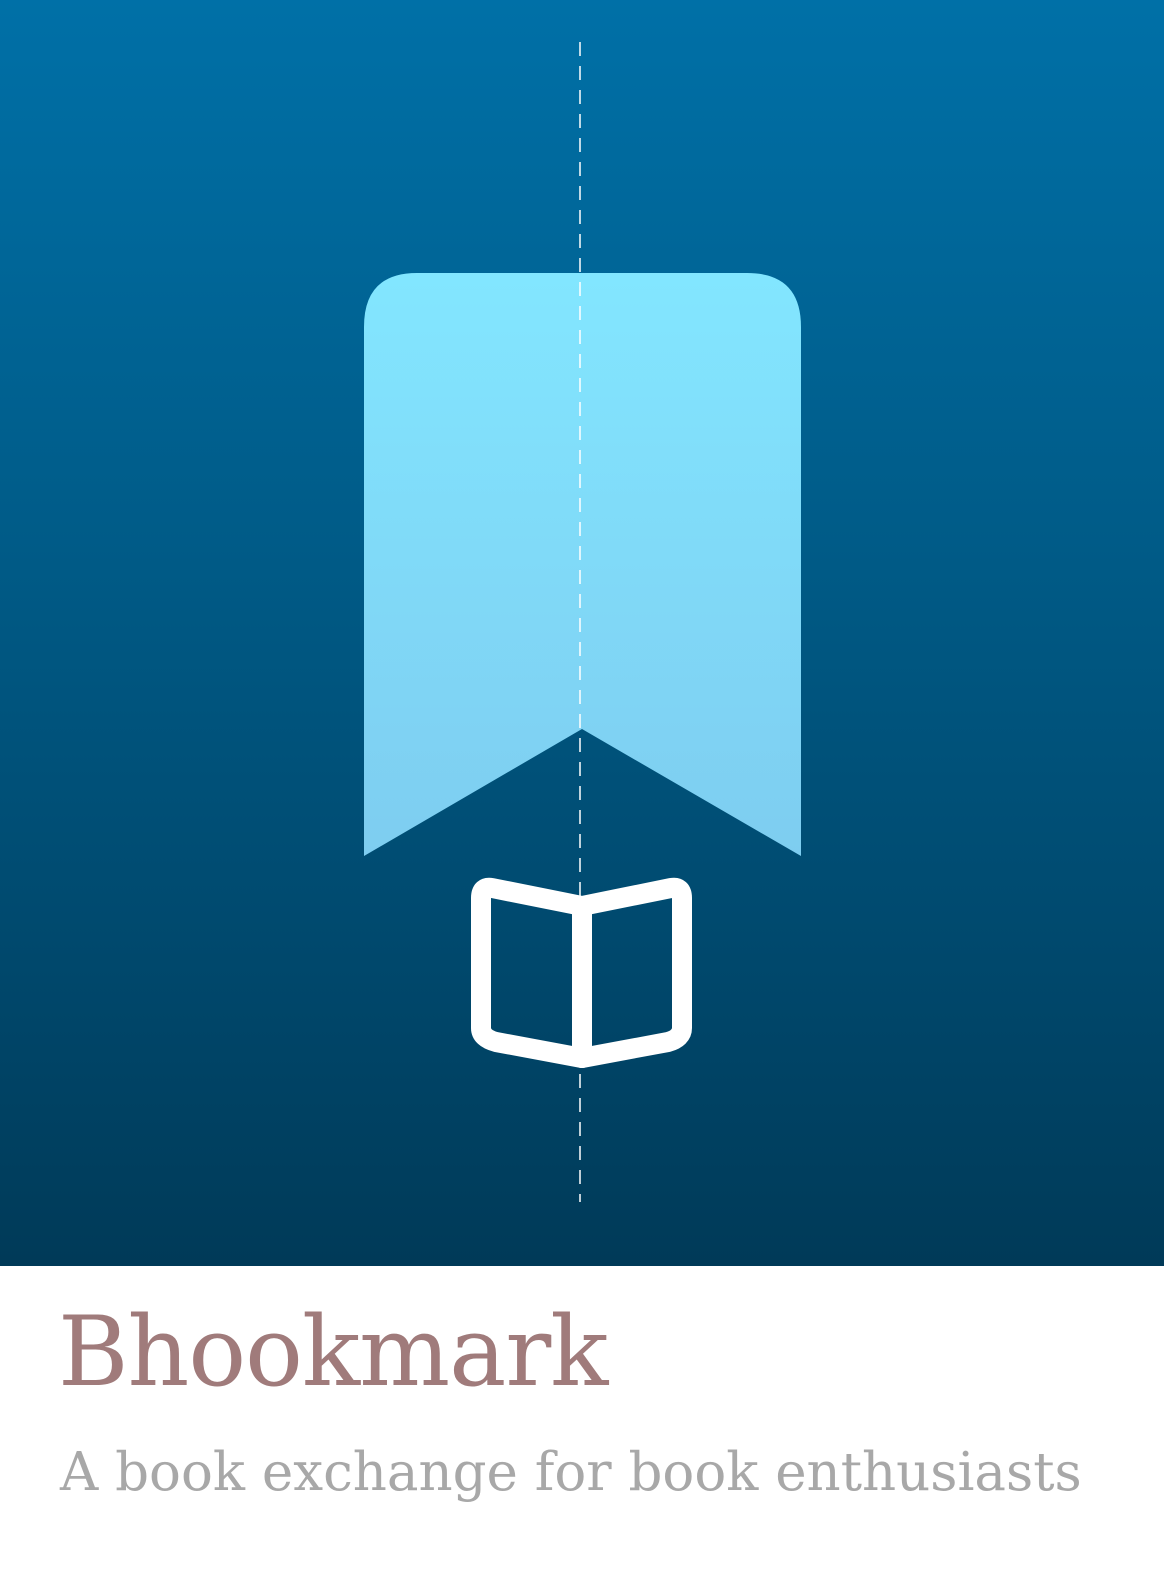 The height and width of the screenshot is (1570, 1164). I want to click on open-book-icon, so click(581, 972).